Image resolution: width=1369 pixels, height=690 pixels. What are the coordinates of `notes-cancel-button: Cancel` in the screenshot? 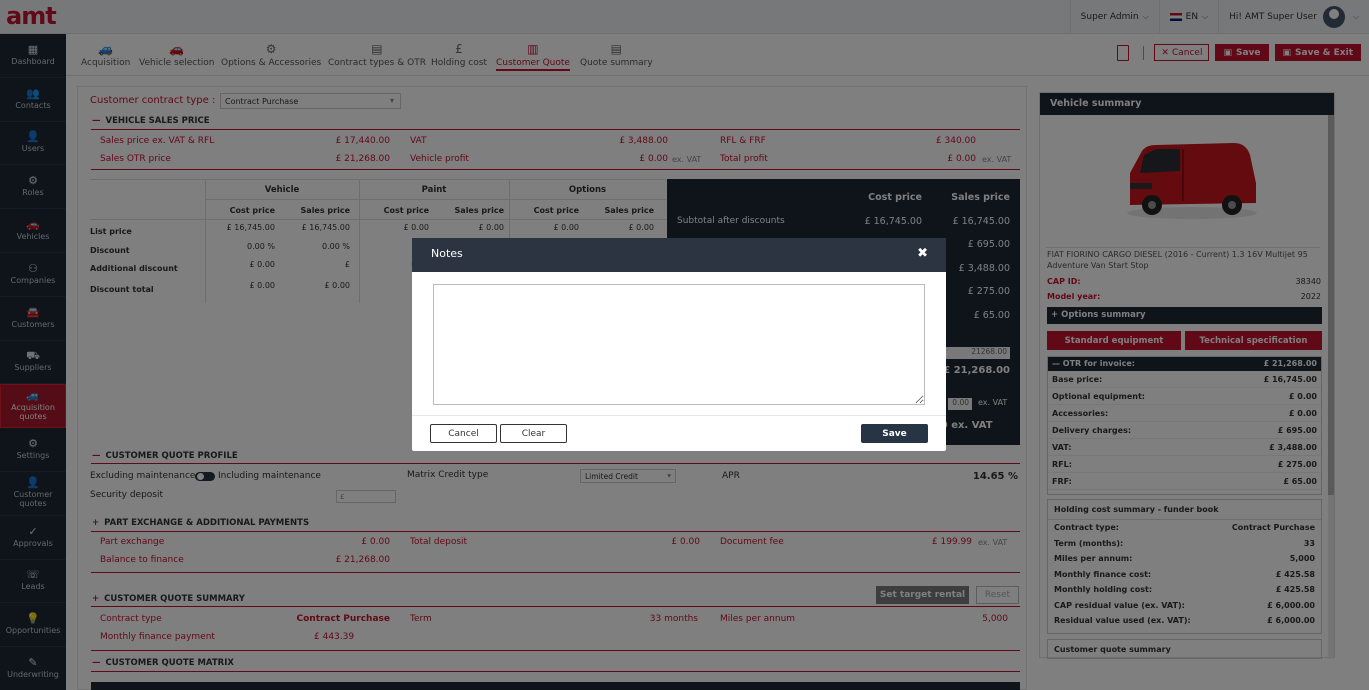 It's located at (463, 433).